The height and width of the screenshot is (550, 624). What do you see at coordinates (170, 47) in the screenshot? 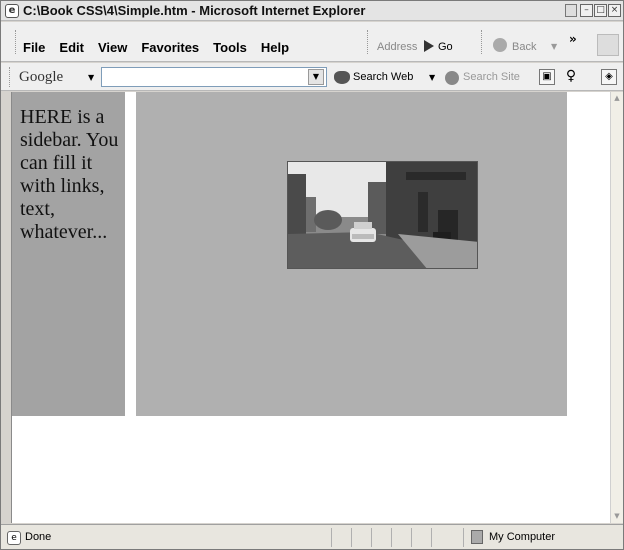
I see `menu-favorites: Favorites` at bounding box center [170, 47].